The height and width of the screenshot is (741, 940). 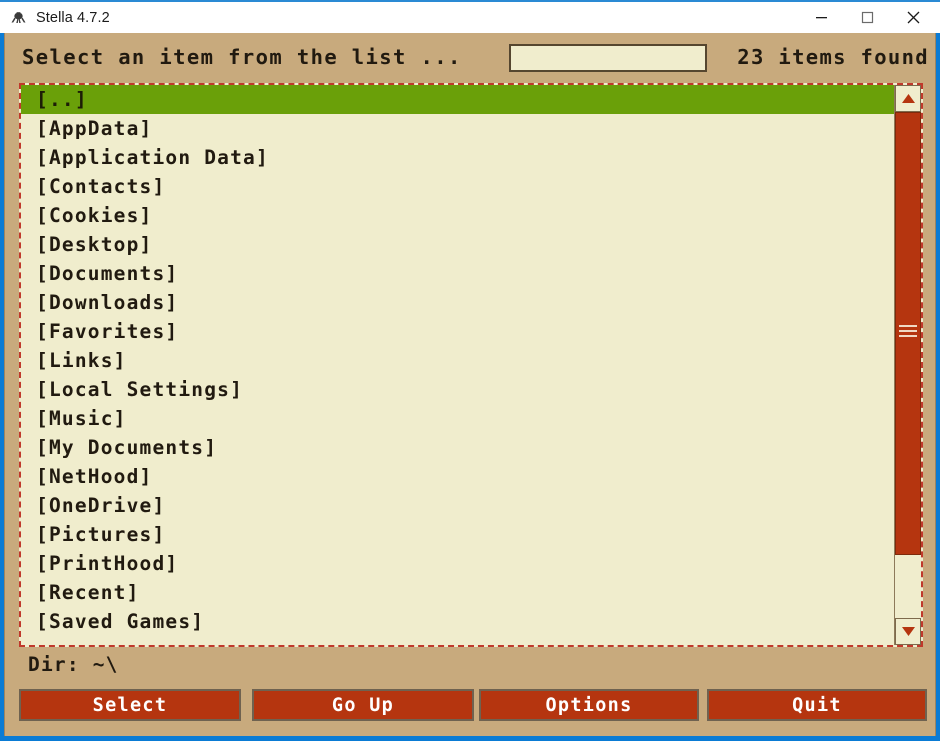 What do you see at coordinates (459, 389) in the screenshot?
I see `list-item: [Local Settings]` at bounding box center [459, 389].